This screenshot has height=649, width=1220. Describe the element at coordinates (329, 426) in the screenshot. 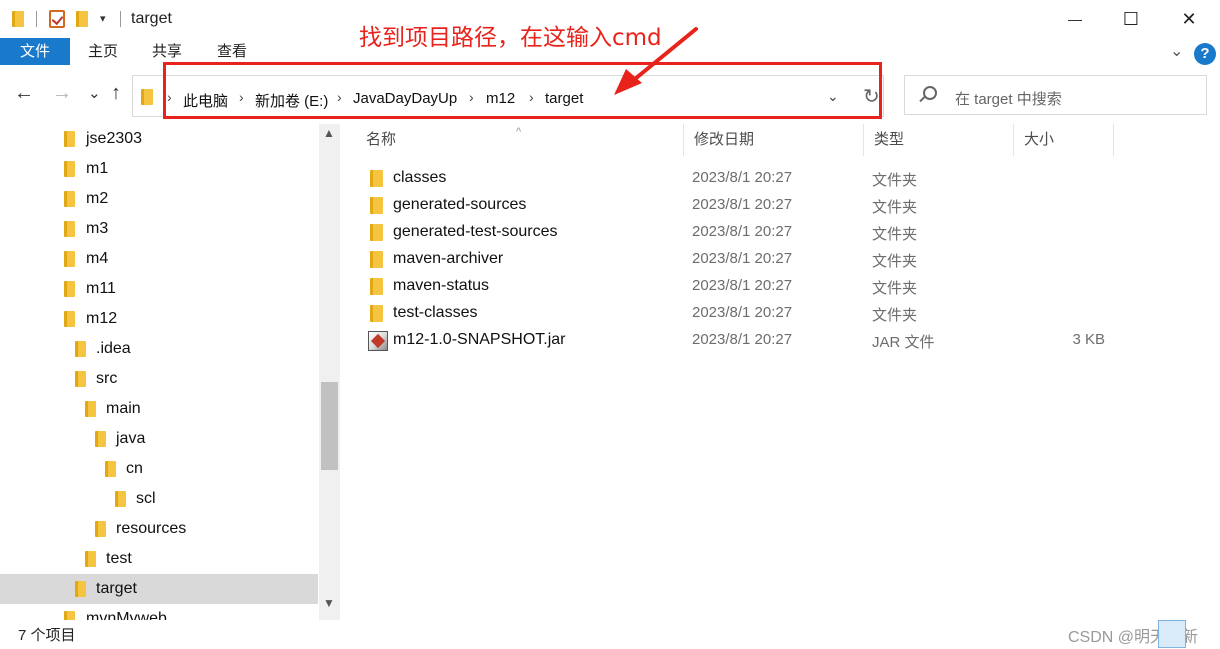

I see `scroll-thumb` at that location.